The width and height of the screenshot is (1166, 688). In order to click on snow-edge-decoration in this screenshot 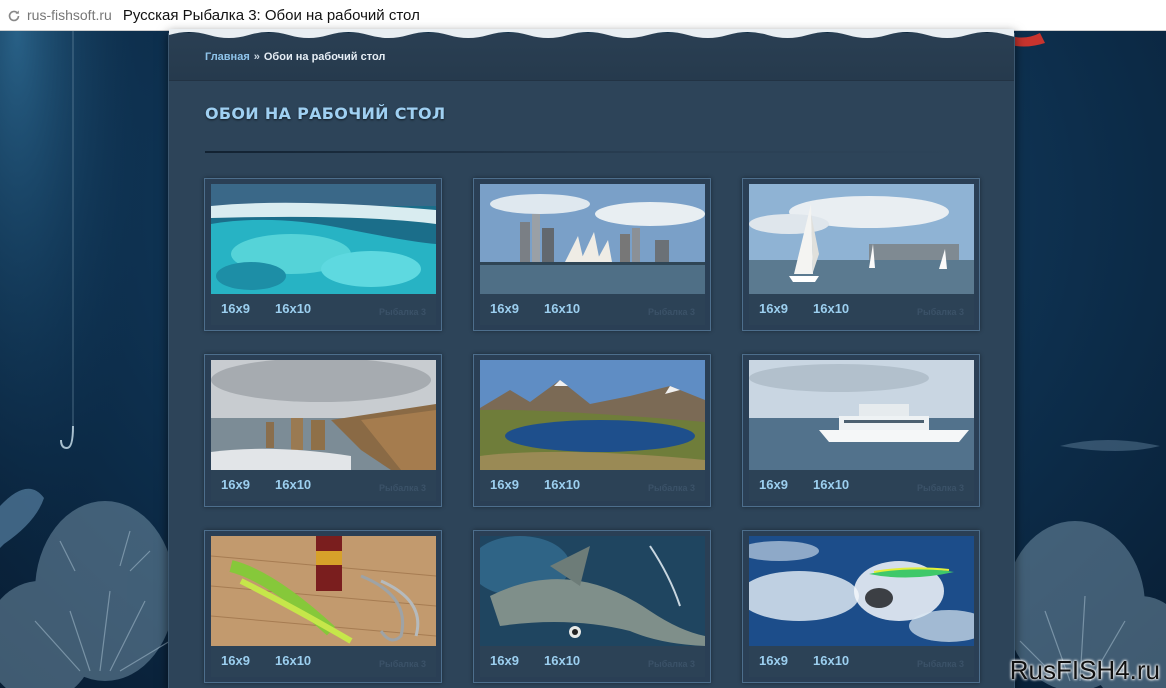, I will do `click(591, 33)`.